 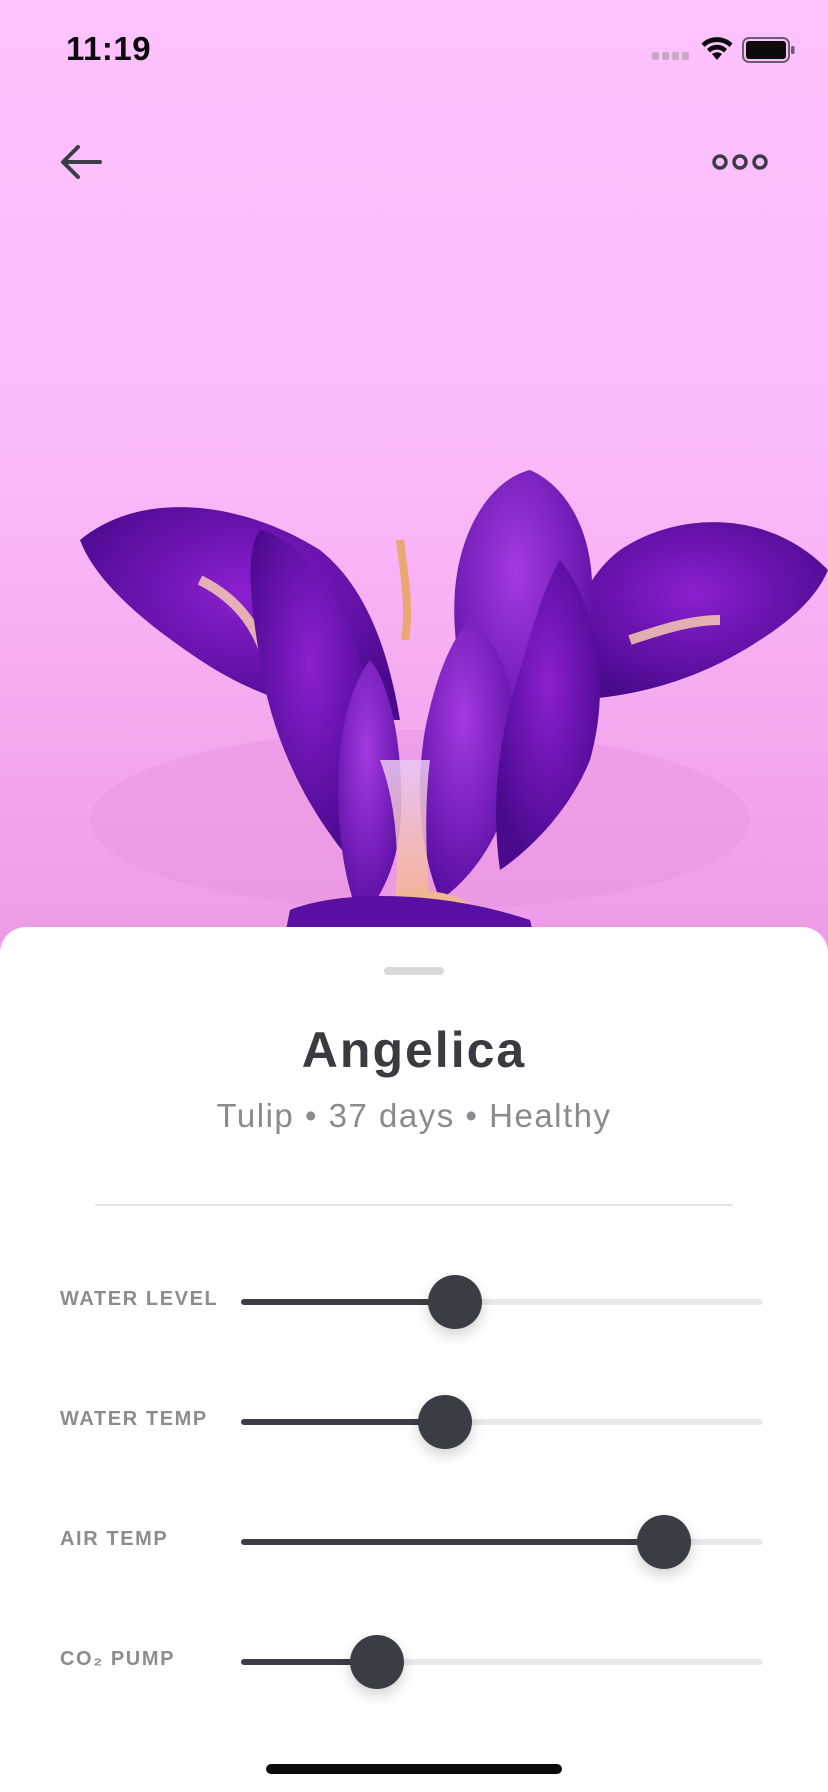 What do you see at coordinates (414, 50) in the screenshot?
I see `status-bar: 11:19` at bounding box center [414, 50].